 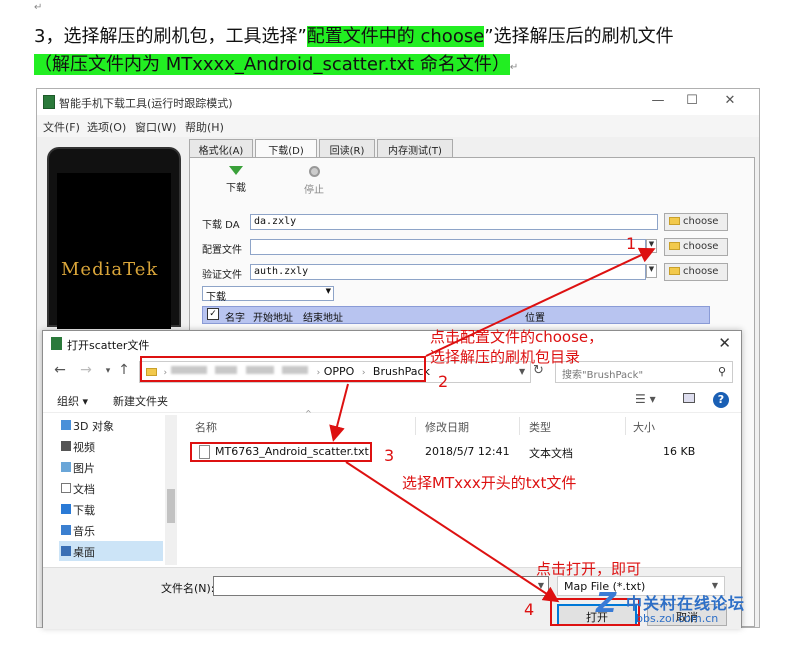 What do you see at coordinates (389, 455) in the screenshot?
I see `step-number-3: 3` at bounding box center [389, 455].